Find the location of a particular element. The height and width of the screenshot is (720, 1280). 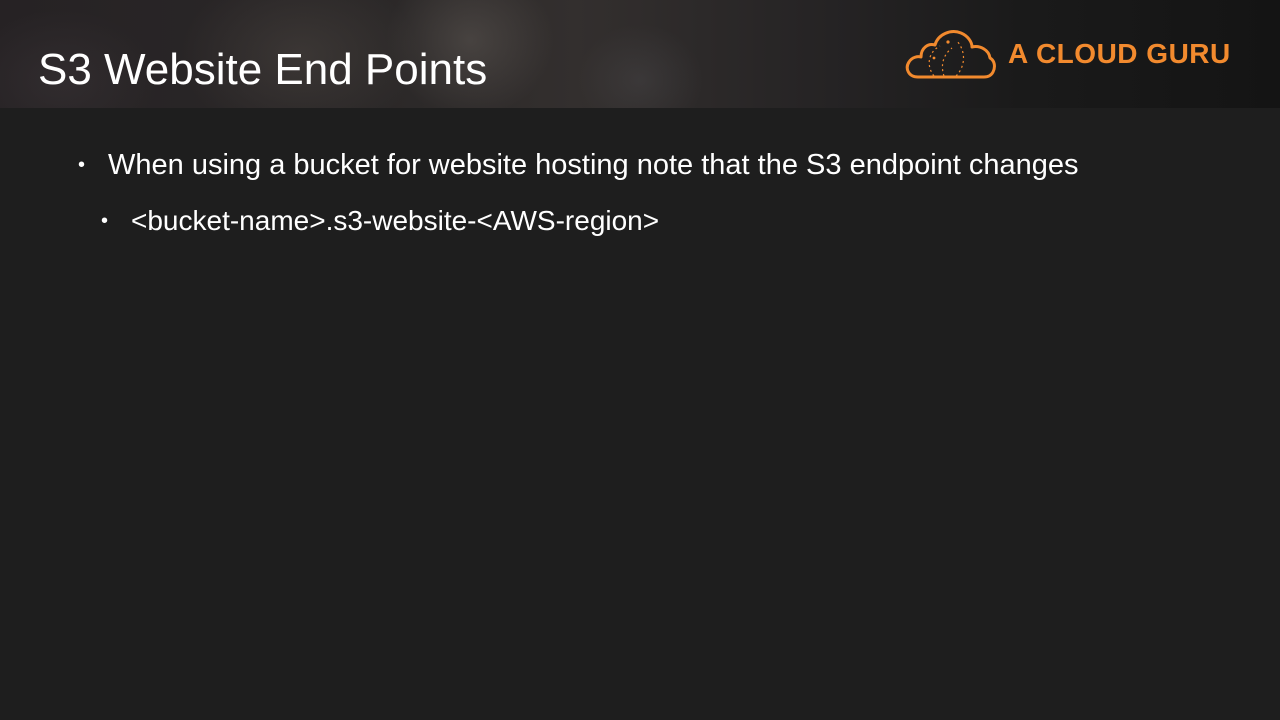

slide-title: S3 Website End Points is located at coordinates (263, 69).